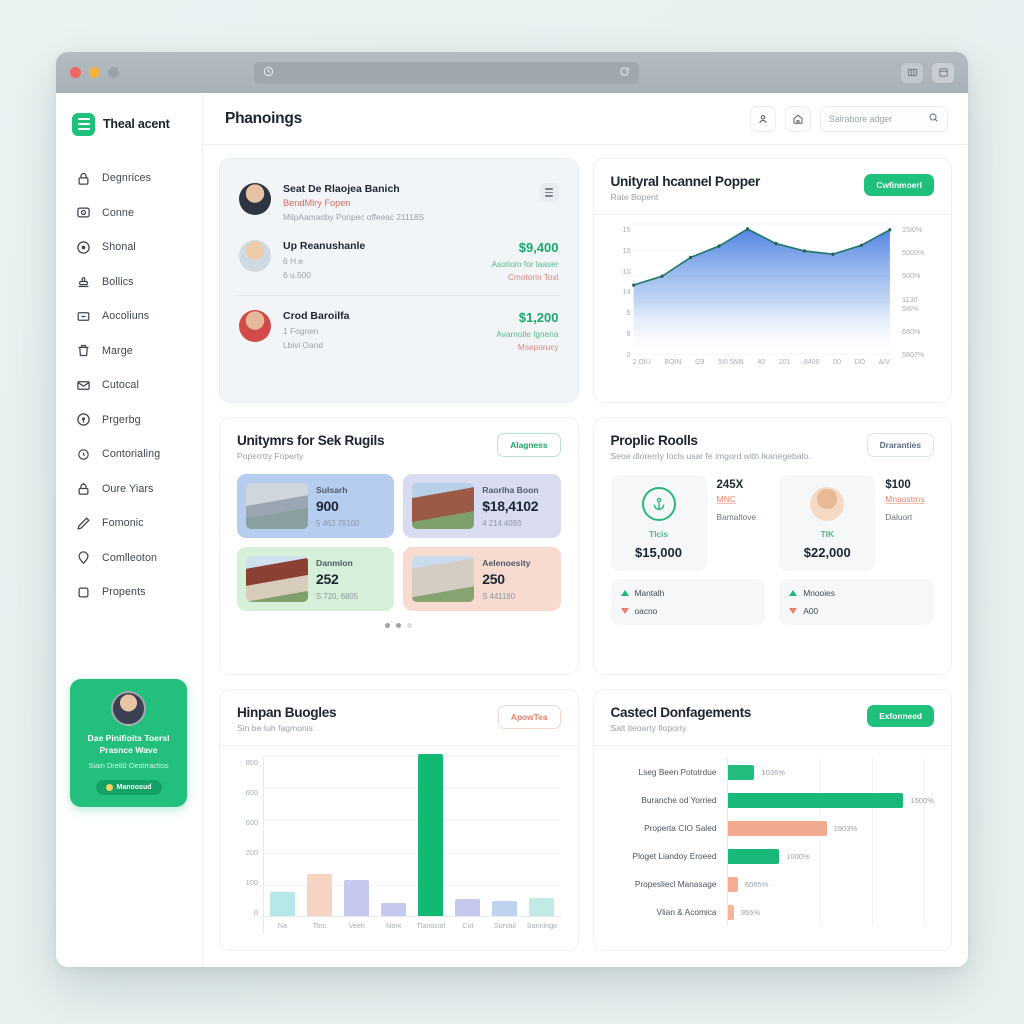 The width and height of the screenshot is (1024, 1024). Describe the element at coordinates (585, 119) in the screenshot. I see `top-bar: Phanoings` at that location.